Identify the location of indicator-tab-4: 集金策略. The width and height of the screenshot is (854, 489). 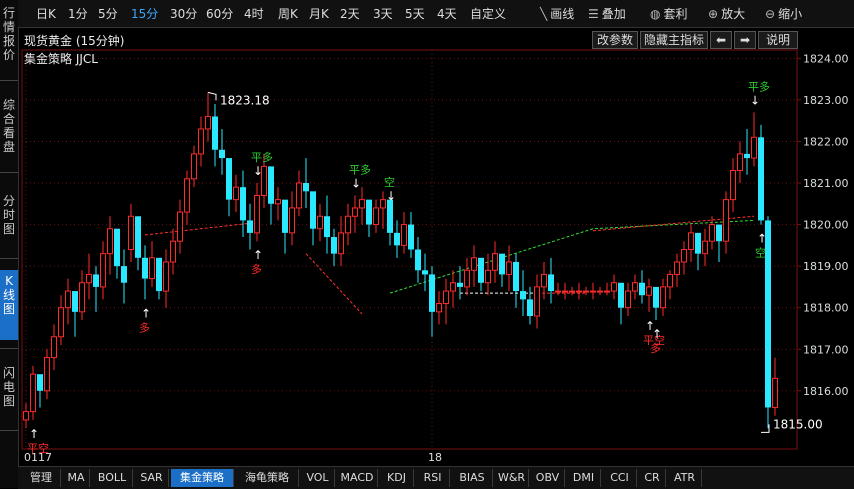
(202, 478).